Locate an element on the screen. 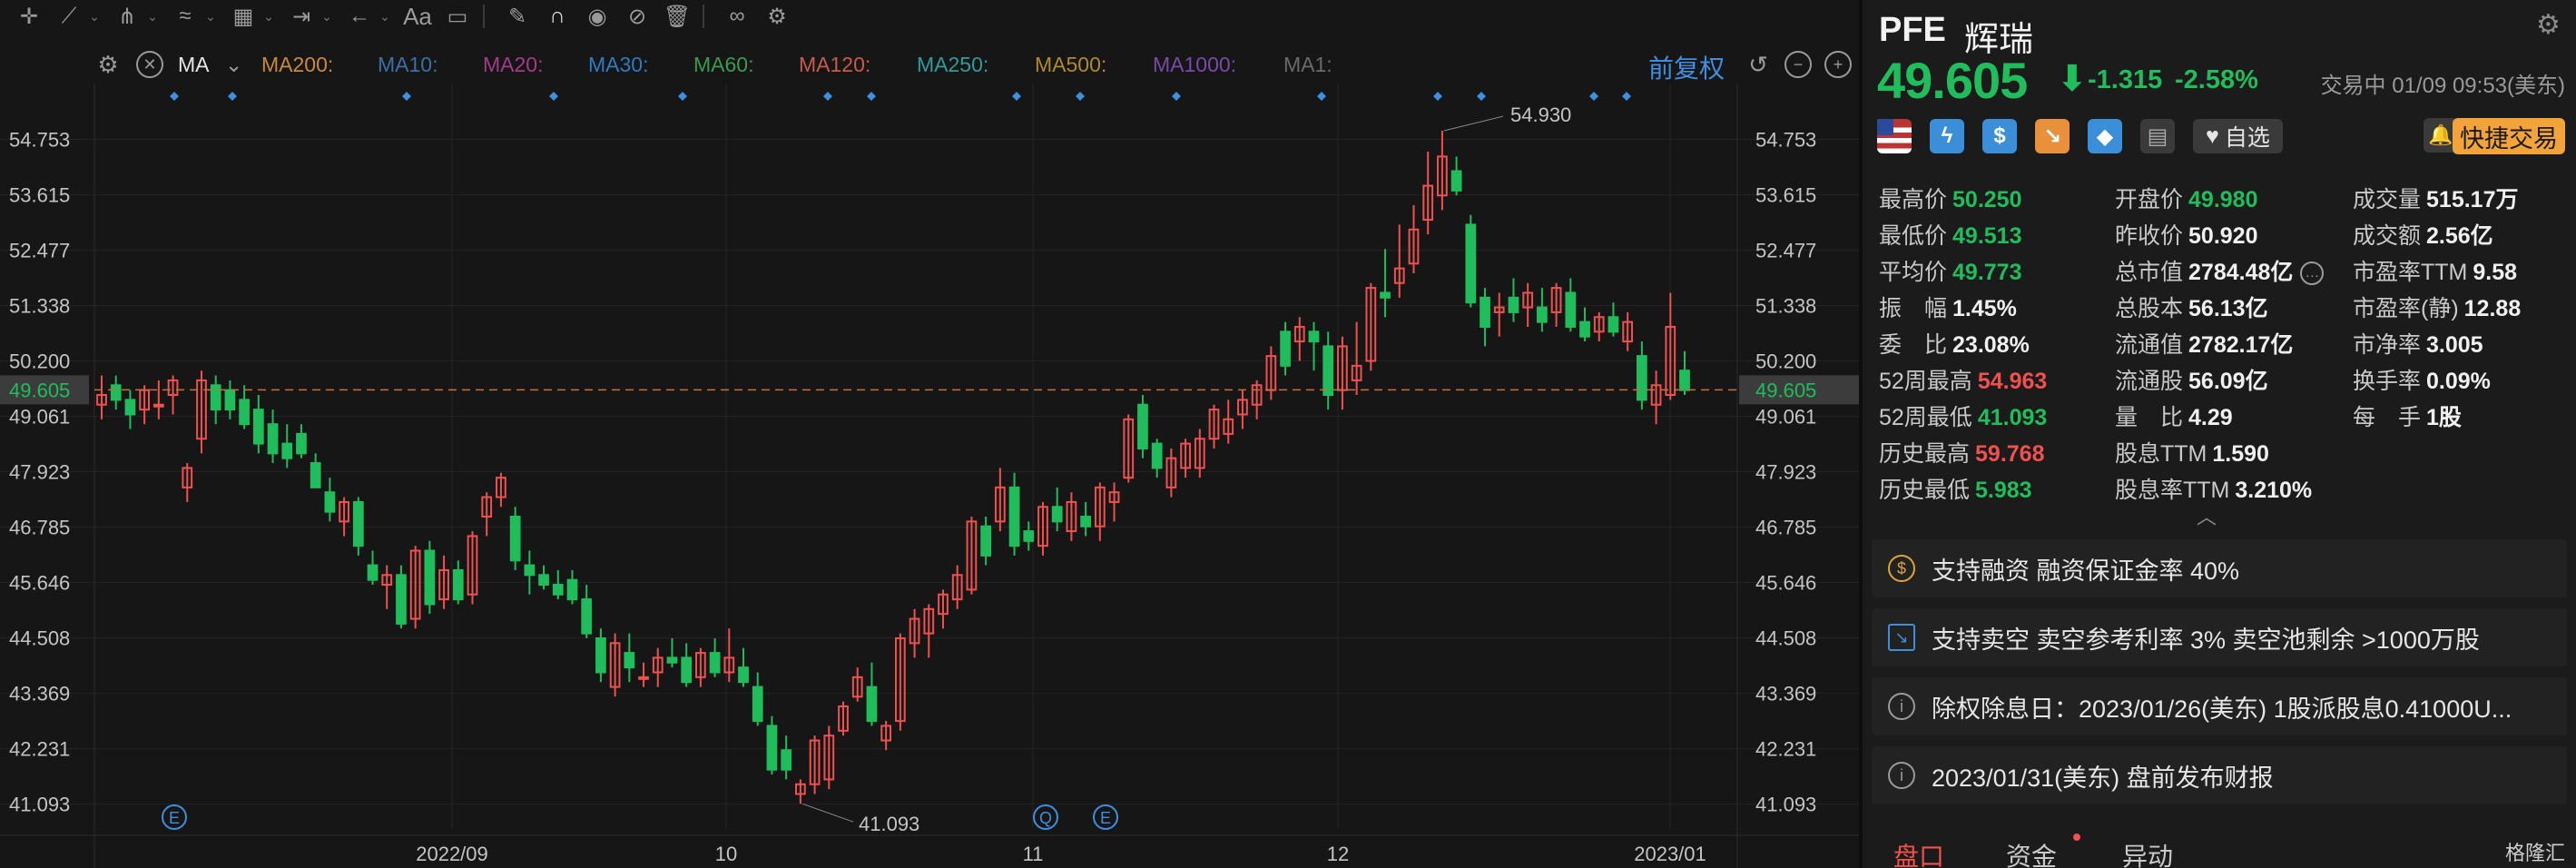  trend-down-icon: ↘ is located at coordinates (2052, 136).